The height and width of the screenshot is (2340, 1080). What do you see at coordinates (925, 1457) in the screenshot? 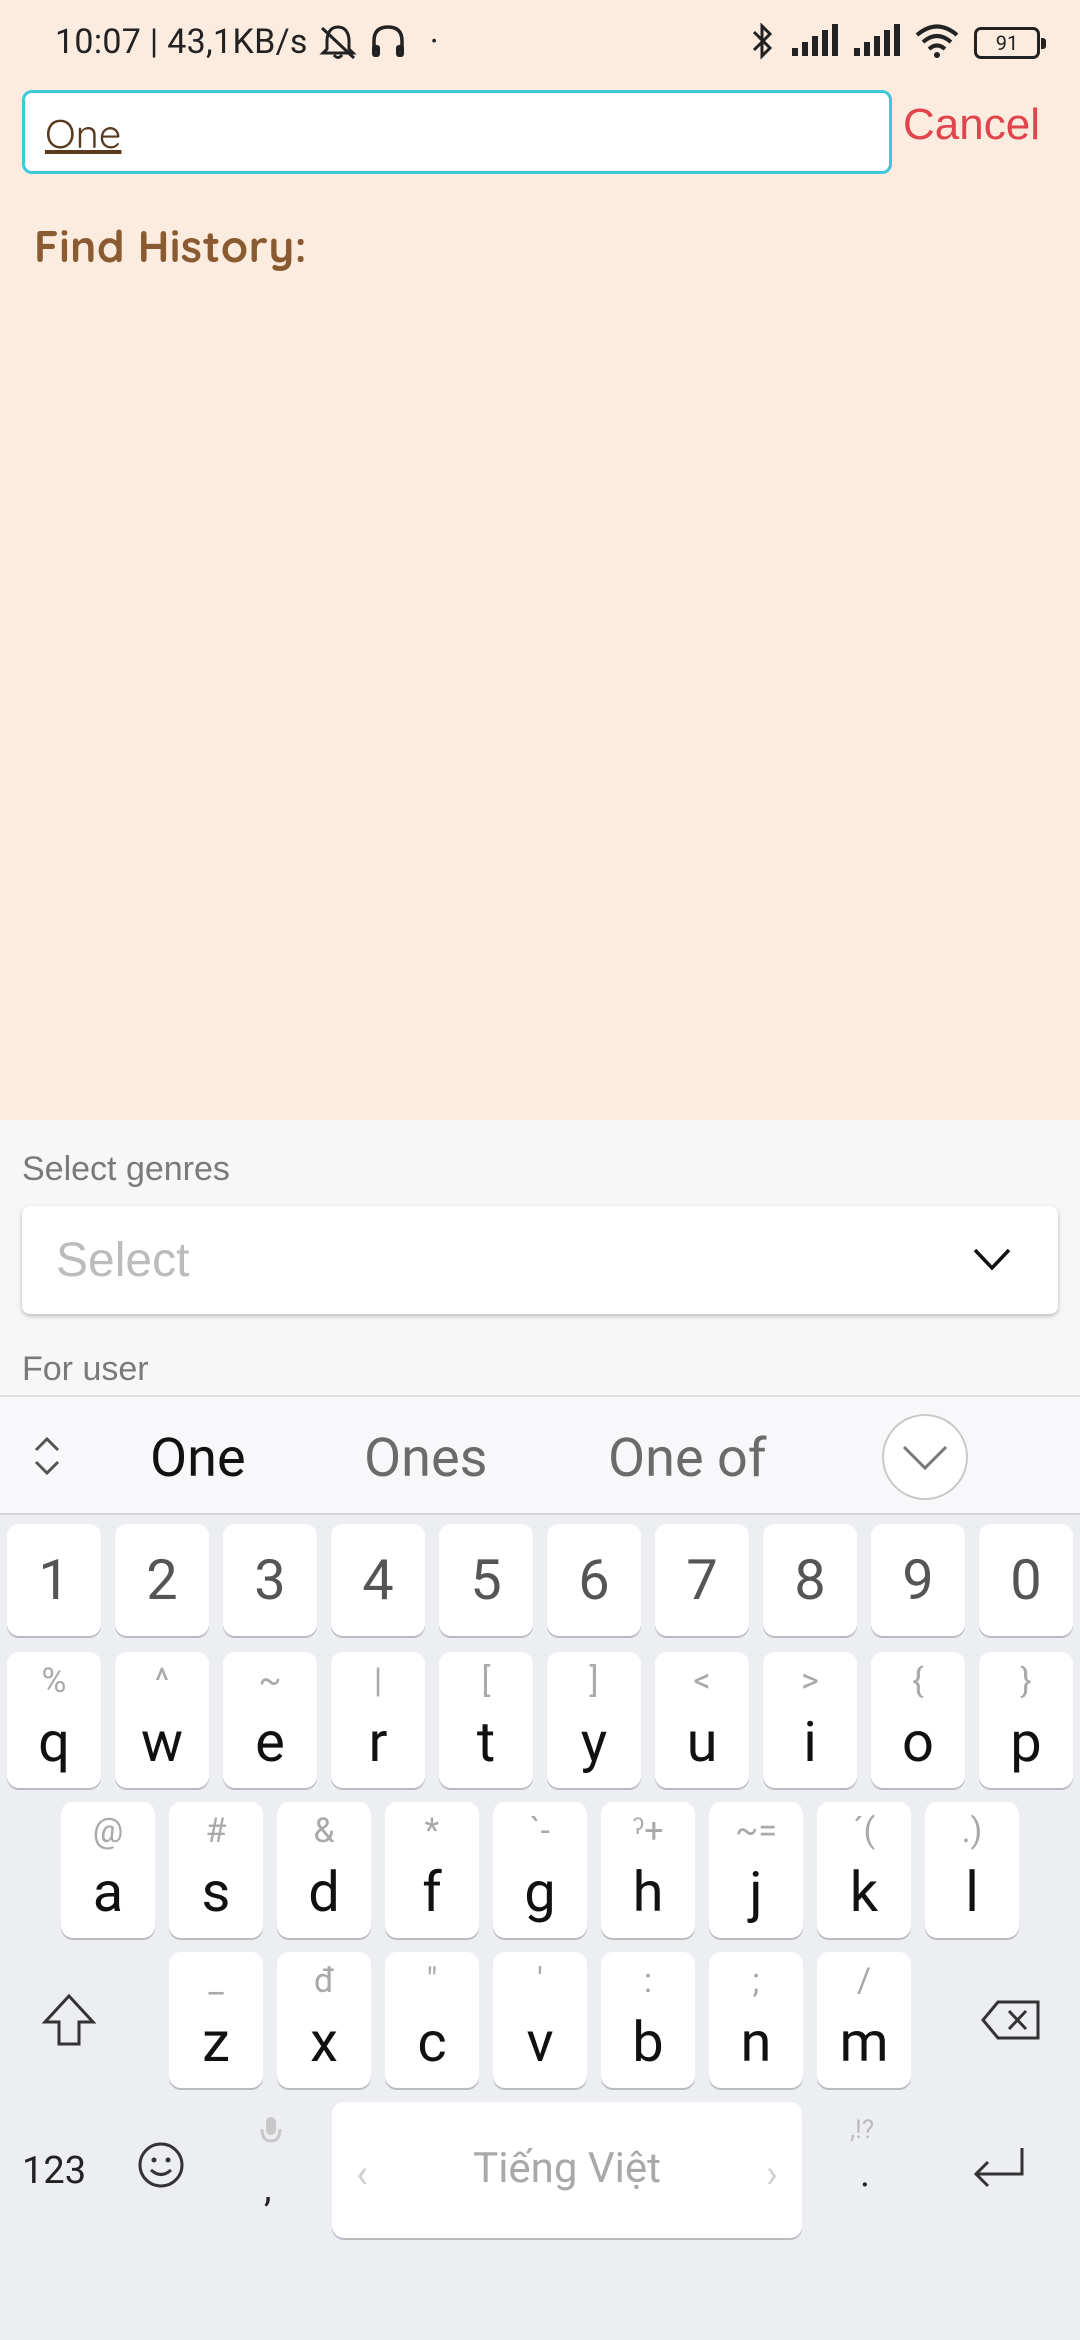
I see `collapse-keyboard-button` at bounding box center [925, 1457].